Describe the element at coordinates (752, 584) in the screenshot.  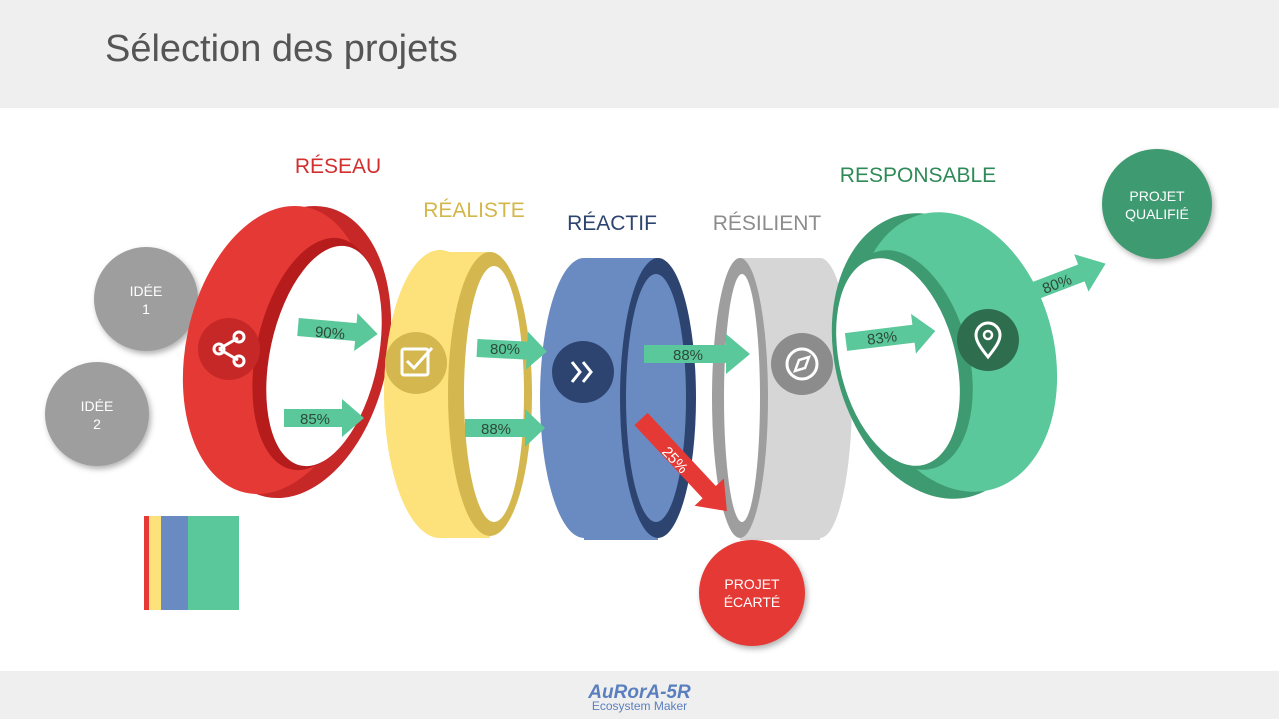
I see `outcome-rejected-line1: PROJET` at that location.